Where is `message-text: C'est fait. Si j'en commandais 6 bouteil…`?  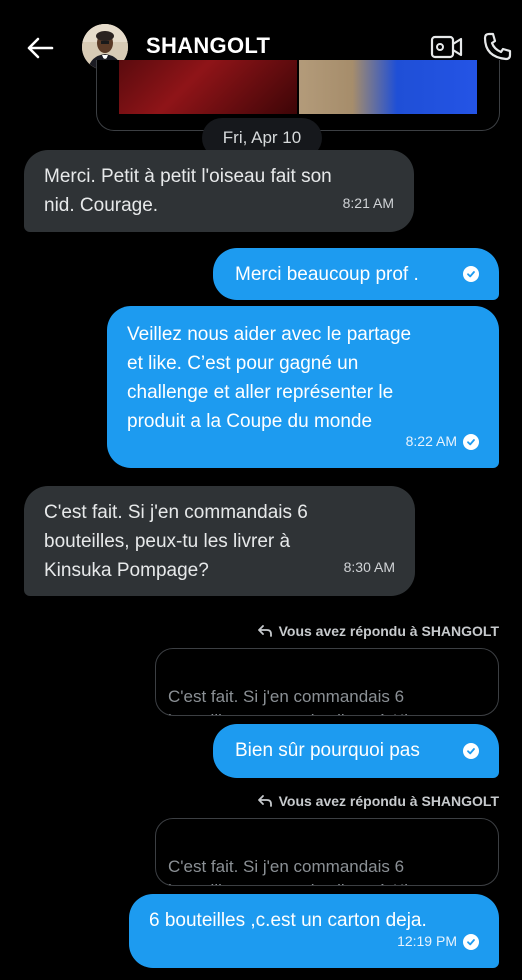 message-text: C'est fait. Si j'en commandais 6 bouteil… is located at coordinates (176, 541).